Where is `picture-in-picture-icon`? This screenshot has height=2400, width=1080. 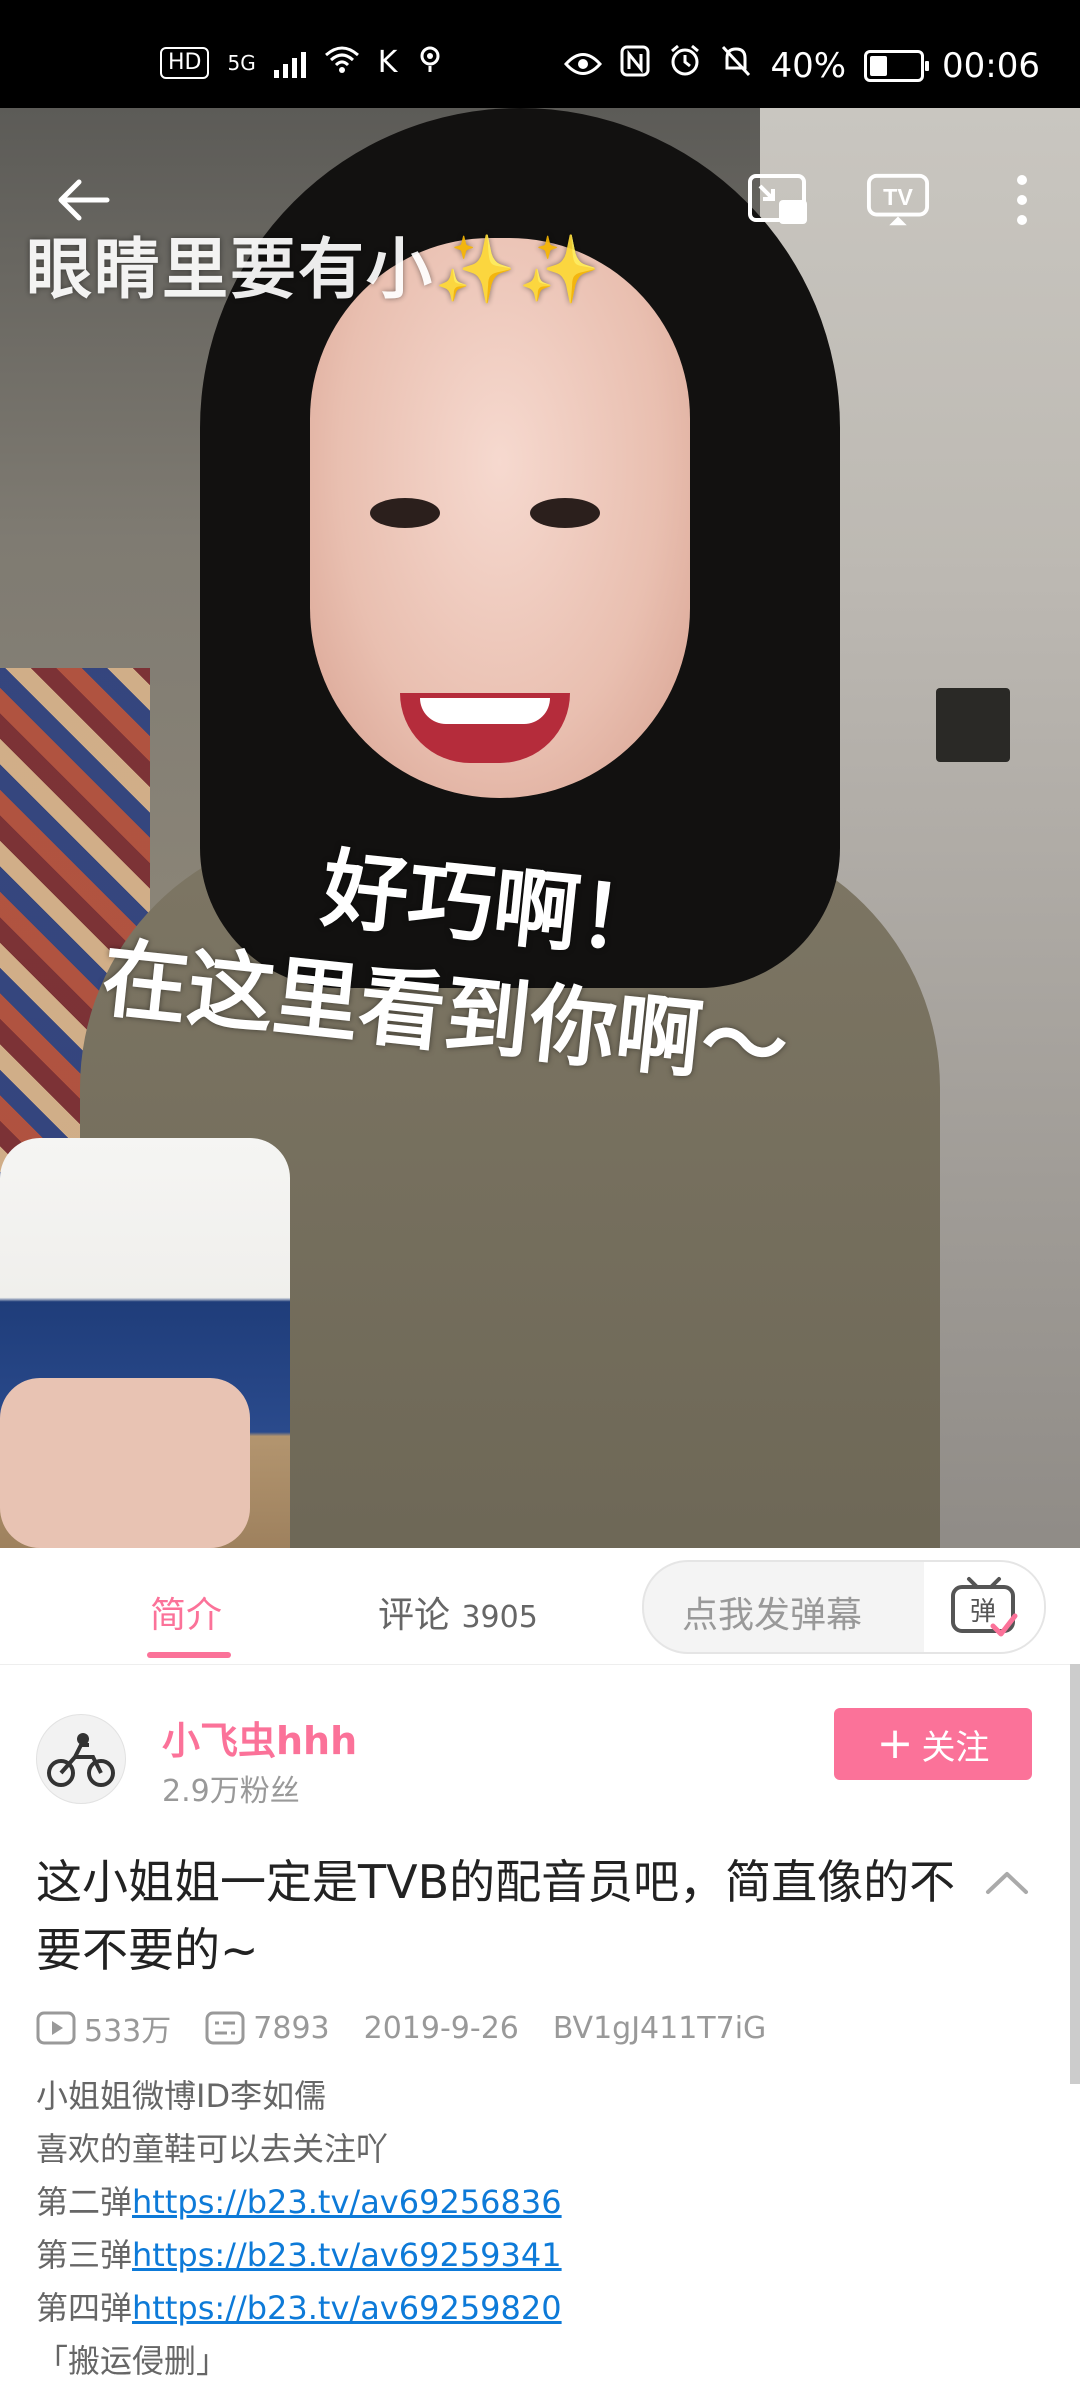 picture-in-picture-icon is located at coordinates (778, 200).